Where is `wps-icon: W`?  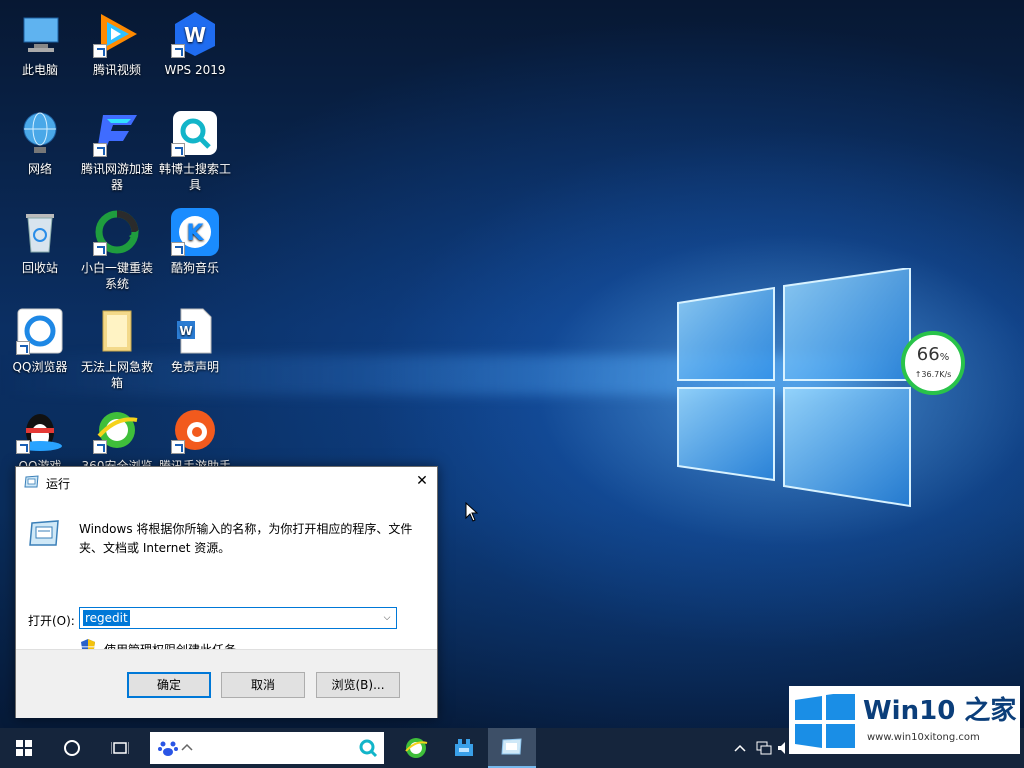 wps-icon: W is located at coordinates (195, 34).